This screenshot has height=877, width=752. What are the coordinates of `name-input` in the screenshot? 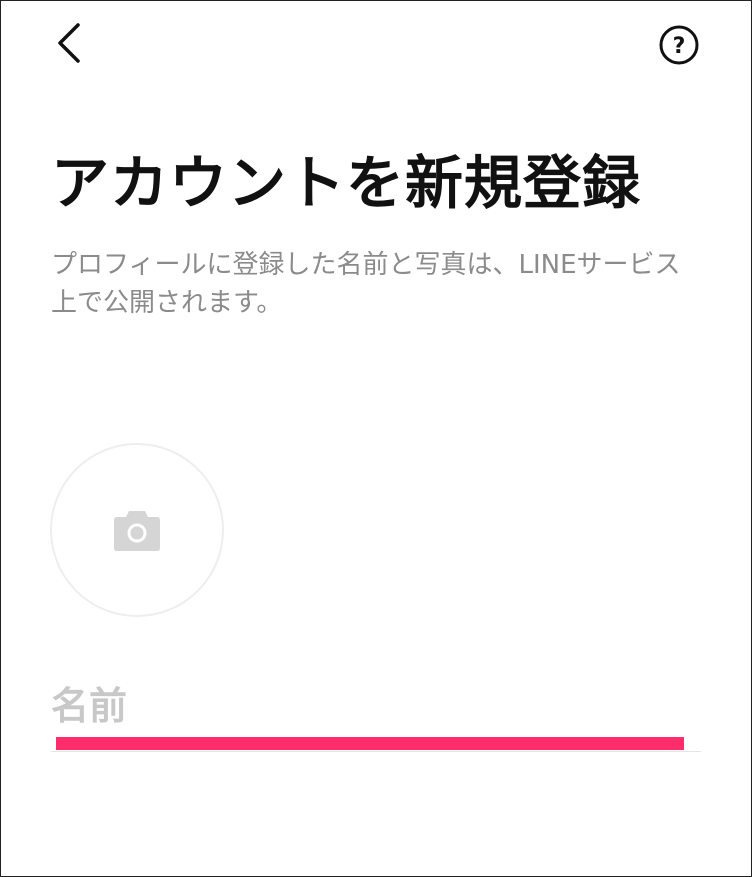 It's located at (376, 741).